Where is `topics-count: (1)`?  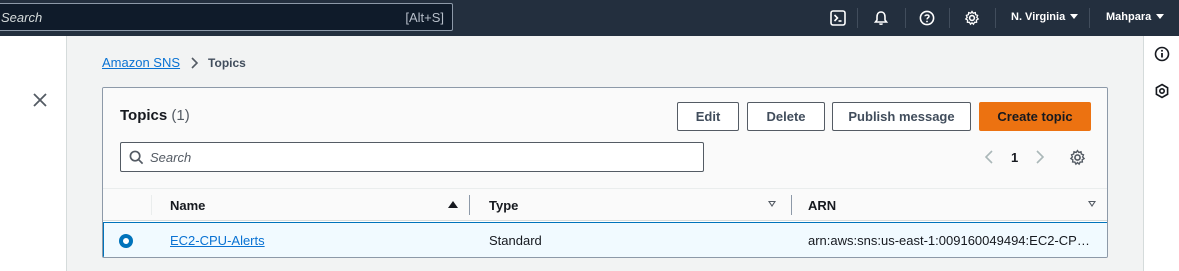
topics-count: (1) is located at coordinates (180, 115).